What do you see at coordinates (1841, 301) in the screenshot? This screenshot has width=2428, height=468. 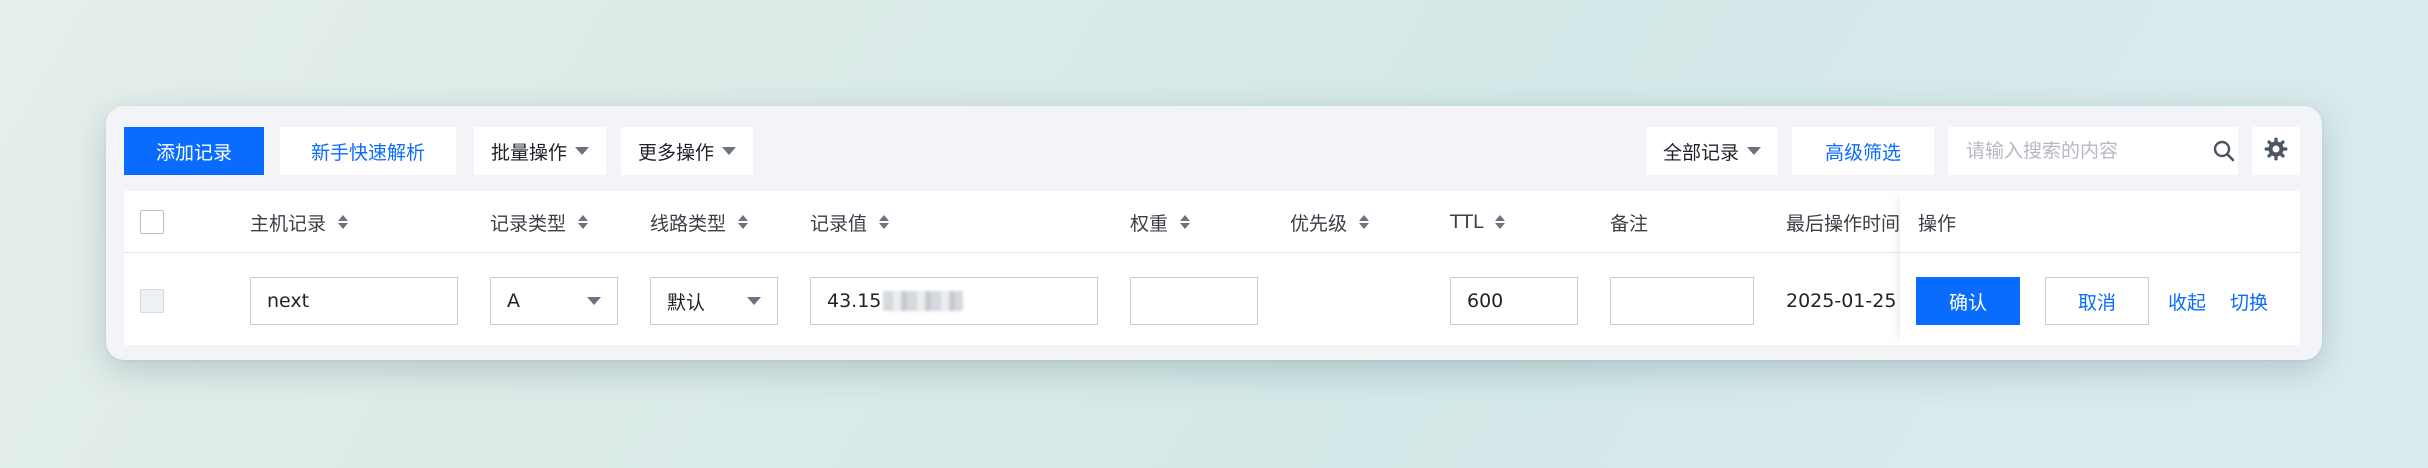 I see `last-op-time: 2025-01-25` at bounding box center [1841, 301].